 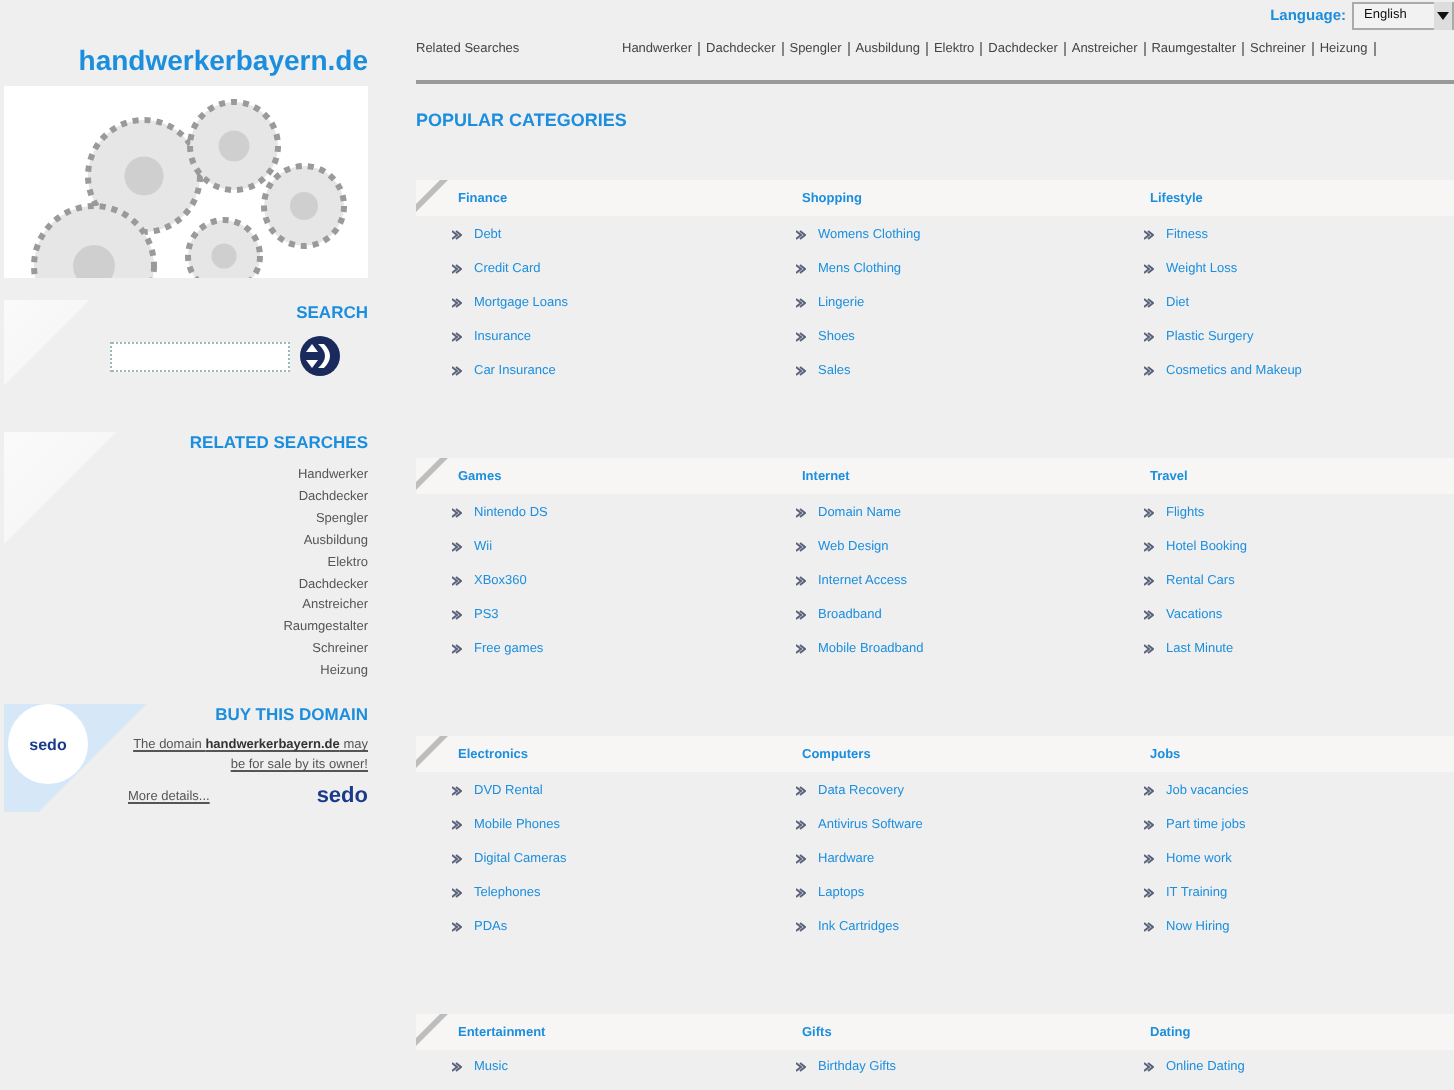 What do you see at coordinates (186, 65) in the screenshot?
I see `site-title: handwerkerbayern.de` at bounding box center [186, 65].